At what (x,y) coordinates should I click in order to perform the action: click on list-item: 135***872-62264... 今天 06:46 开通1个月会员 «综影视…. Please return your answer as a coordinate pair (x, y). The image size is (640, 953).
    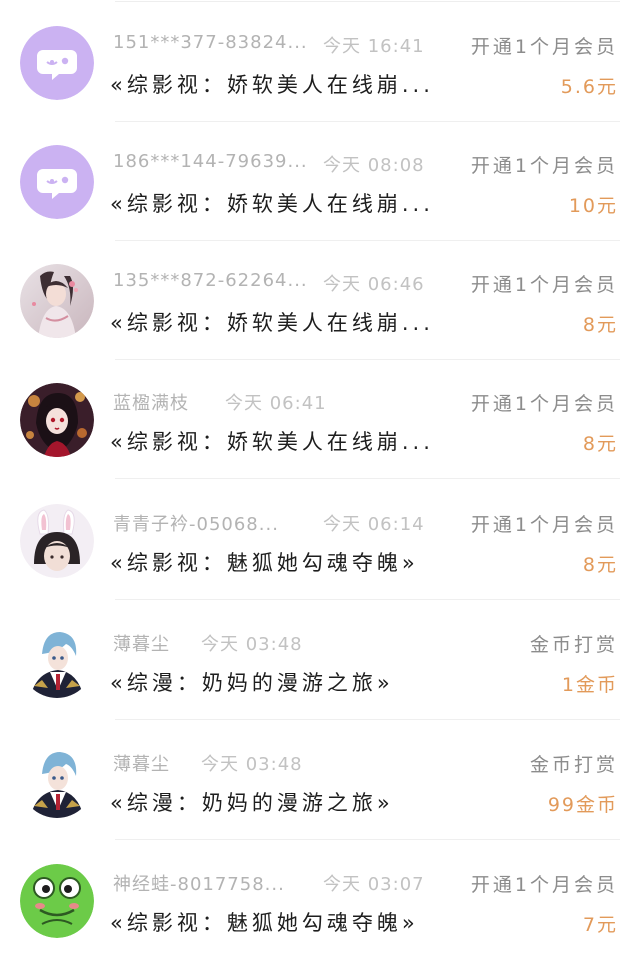
    Looking at the image, I should click on (320, 300).